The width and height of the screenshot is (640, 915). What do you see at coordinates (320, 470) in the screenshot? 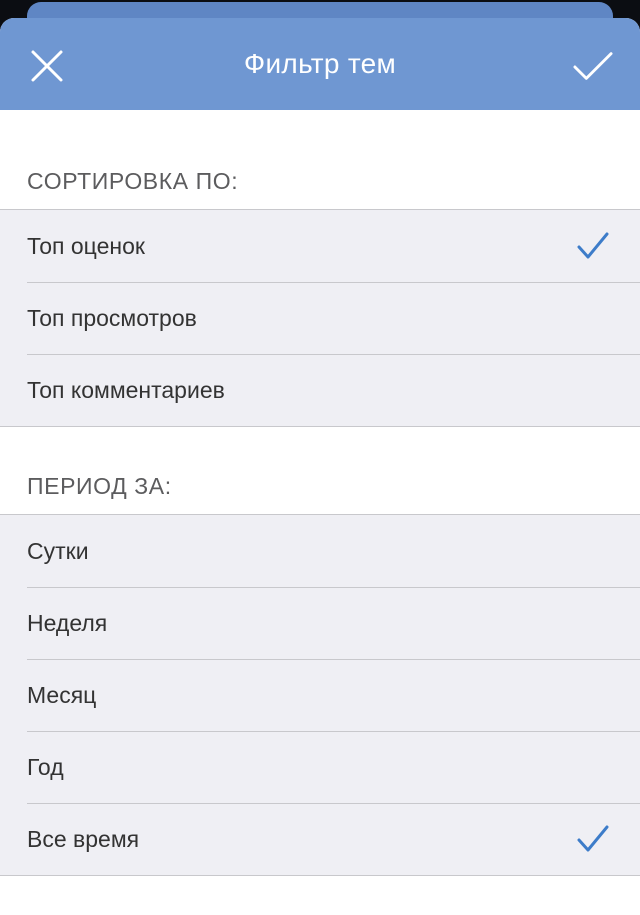
I see `period-section-header: ПЕРИОД ЗА:` at bounding box center [320, 470].